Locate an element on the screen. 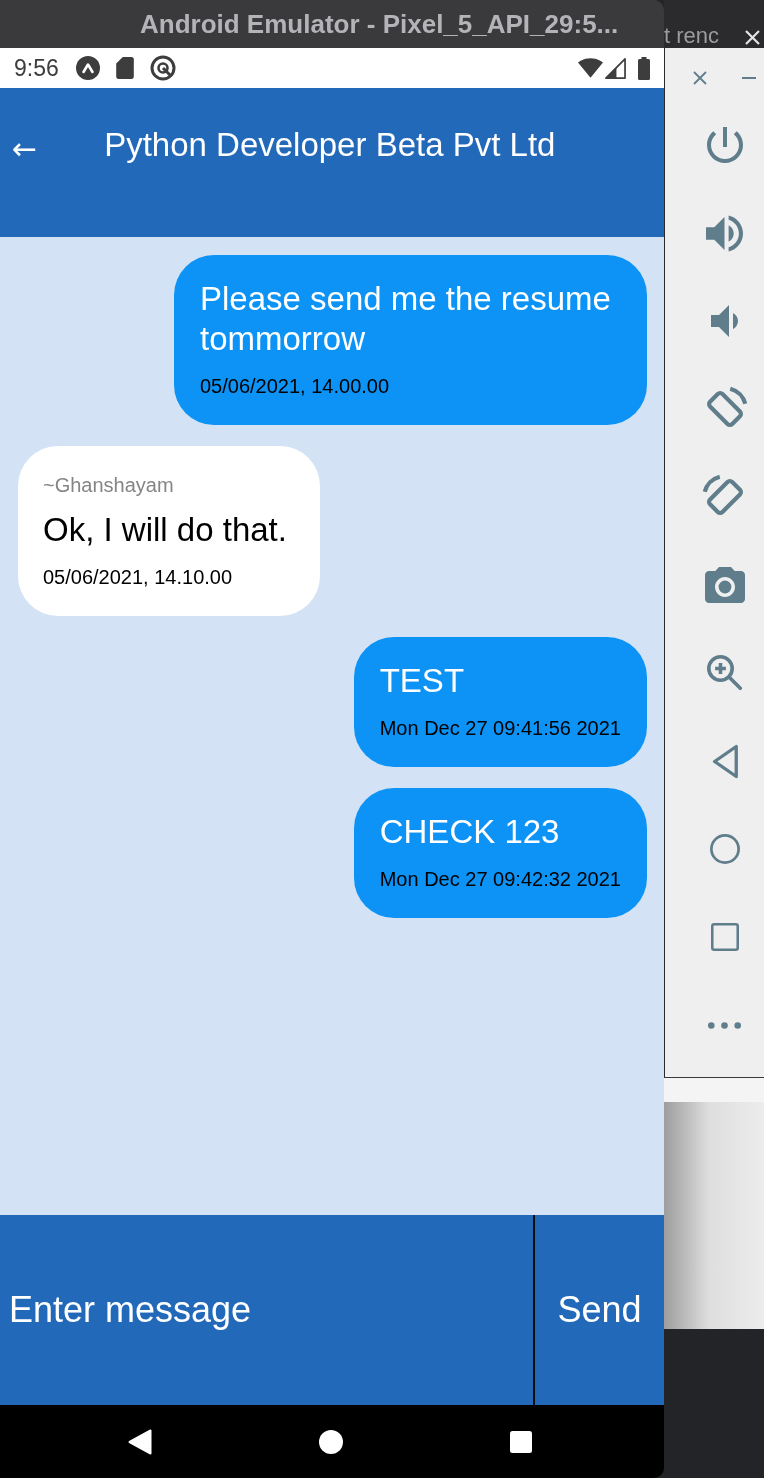  message-text: TEST is located at coordinates (422, 681).